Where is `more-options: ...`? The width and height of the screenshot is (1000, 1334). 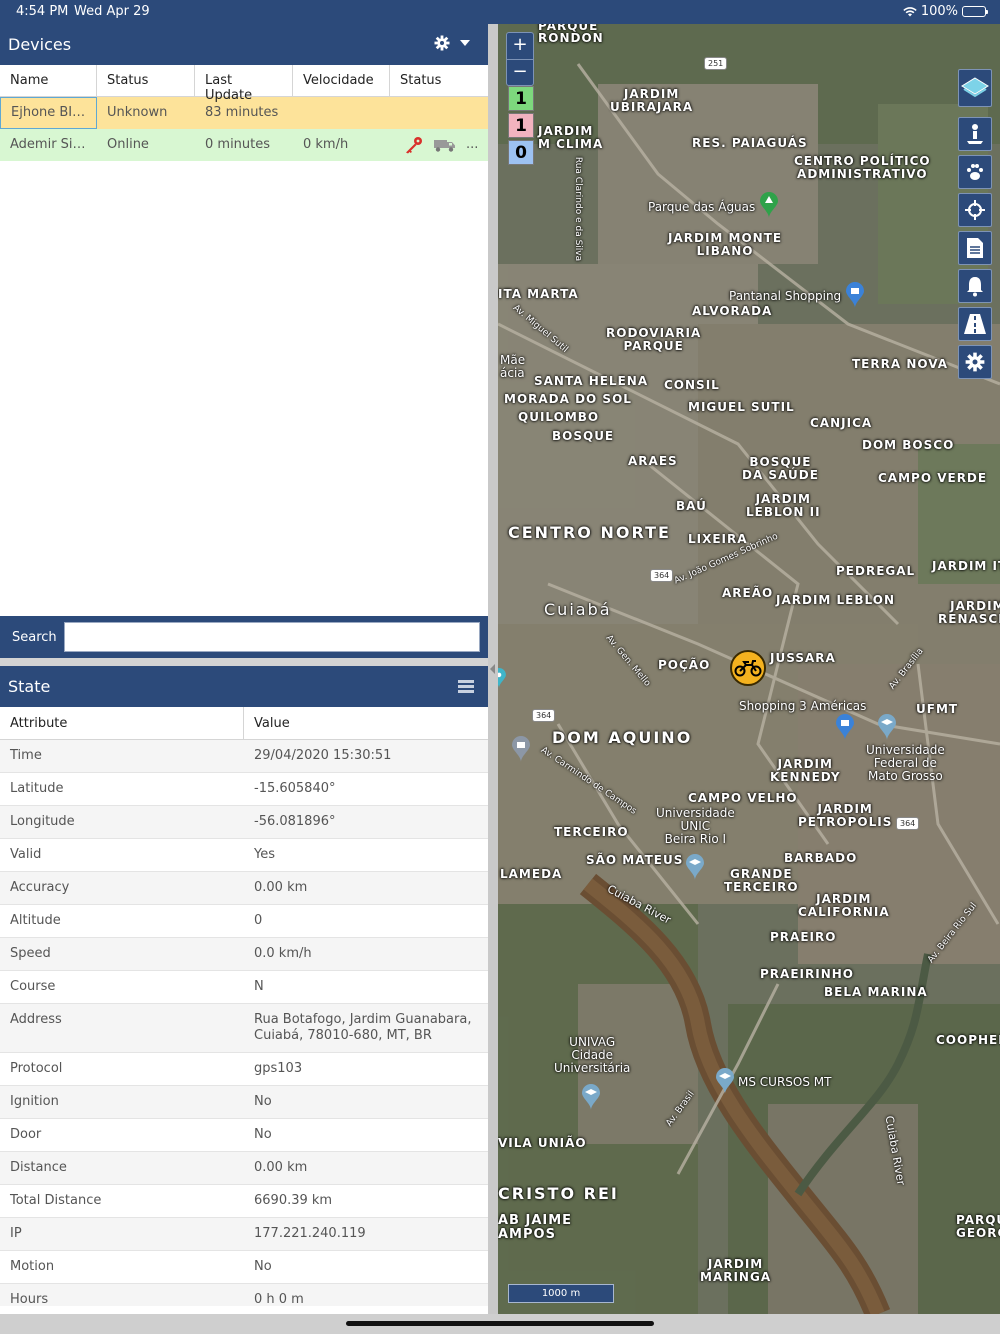
more-options: ... is located at coordinates (472, 145).